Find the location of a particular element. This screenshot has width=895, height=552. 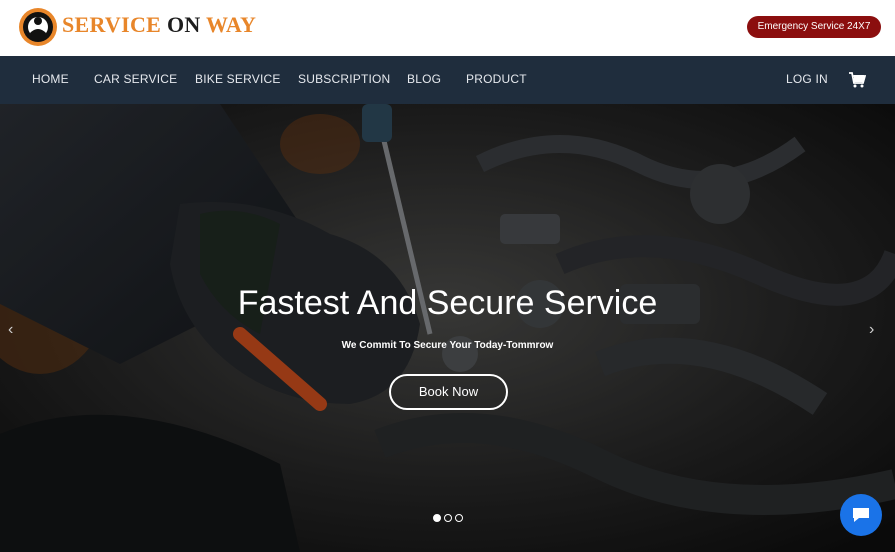

carousel-next-arrow: › is located at coordinates (871, 330).